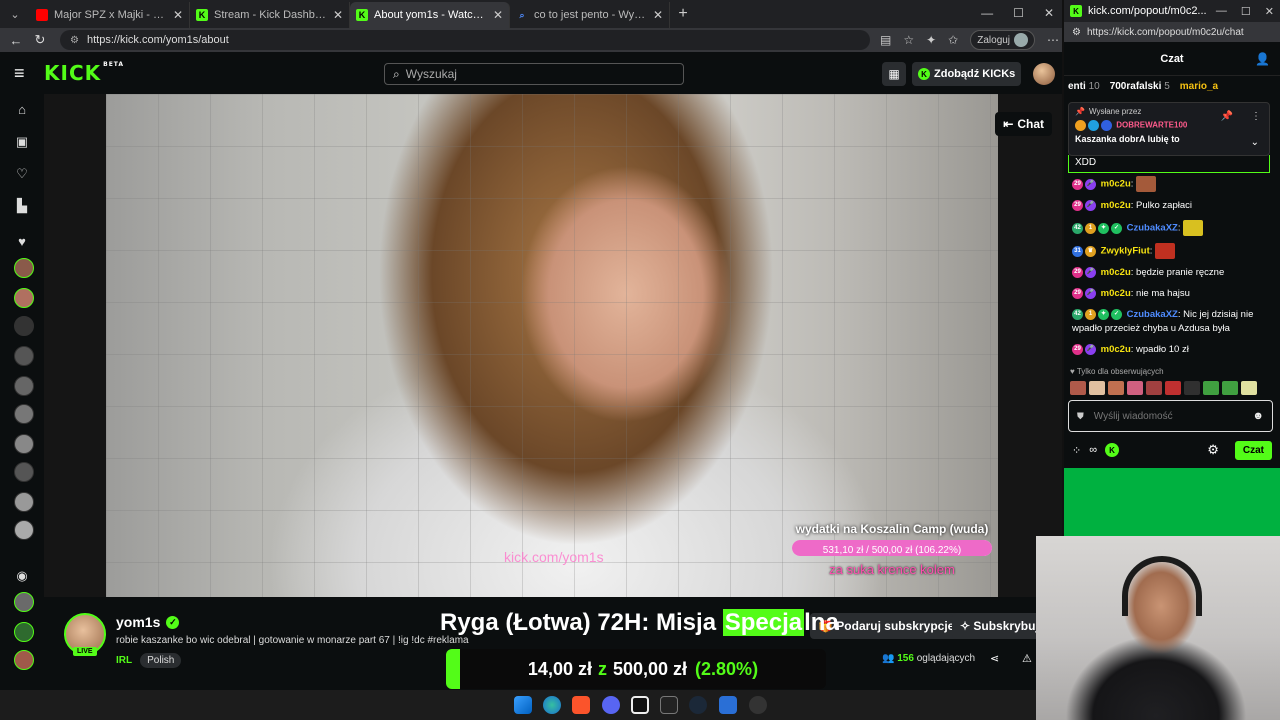 The width and height of the screenshot is (1280, 720). Describe the element at coordinates (1023, 124) in the screenshot. I see `chat-toggle-button: ⇤ Chat` at that location.